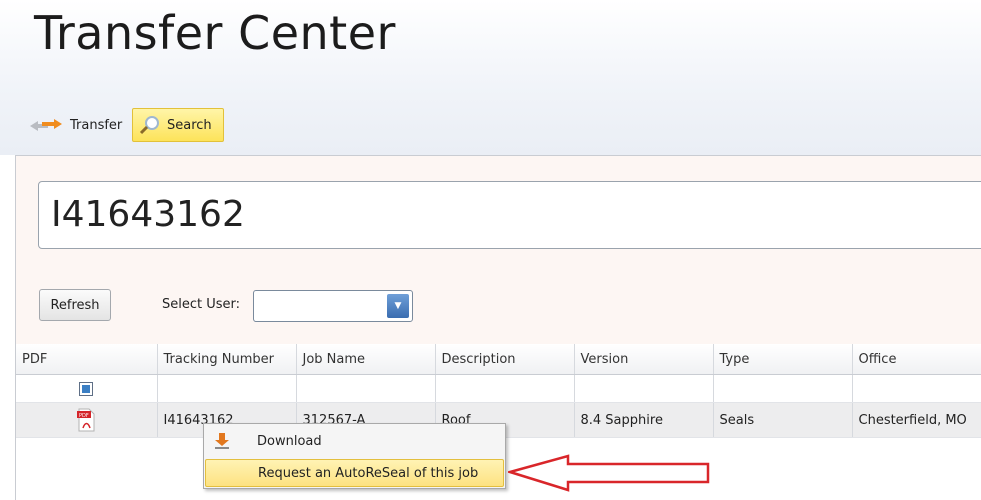 The height and width of the screenshot is (500, 981). What do you see at coordinates (505, 359) in the screenshot?
I see `column-header-description: Description` at bounding box center [505, 359].